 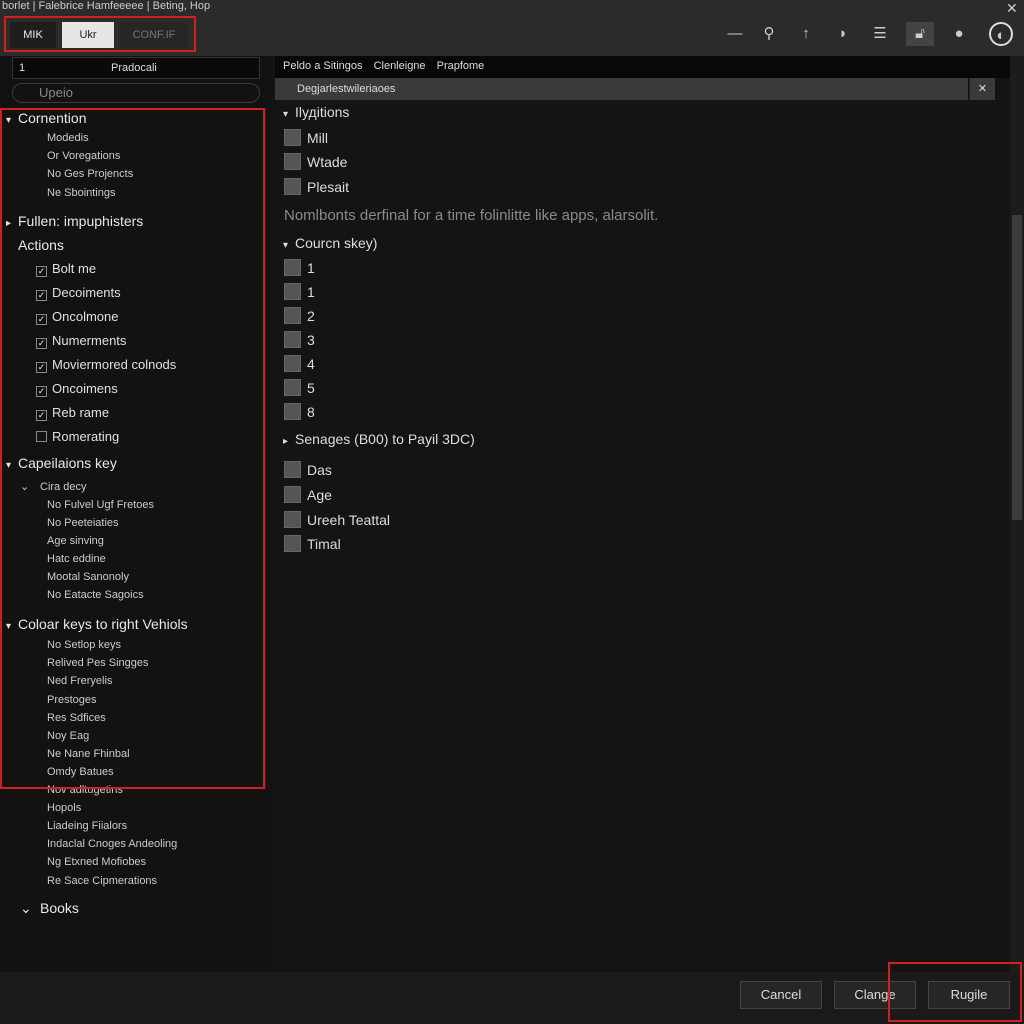 What do you see at coordinates (316, 186) in the screenshot?
I see `option-checkbox-item: Plesait` at bounding box center [316, 186].